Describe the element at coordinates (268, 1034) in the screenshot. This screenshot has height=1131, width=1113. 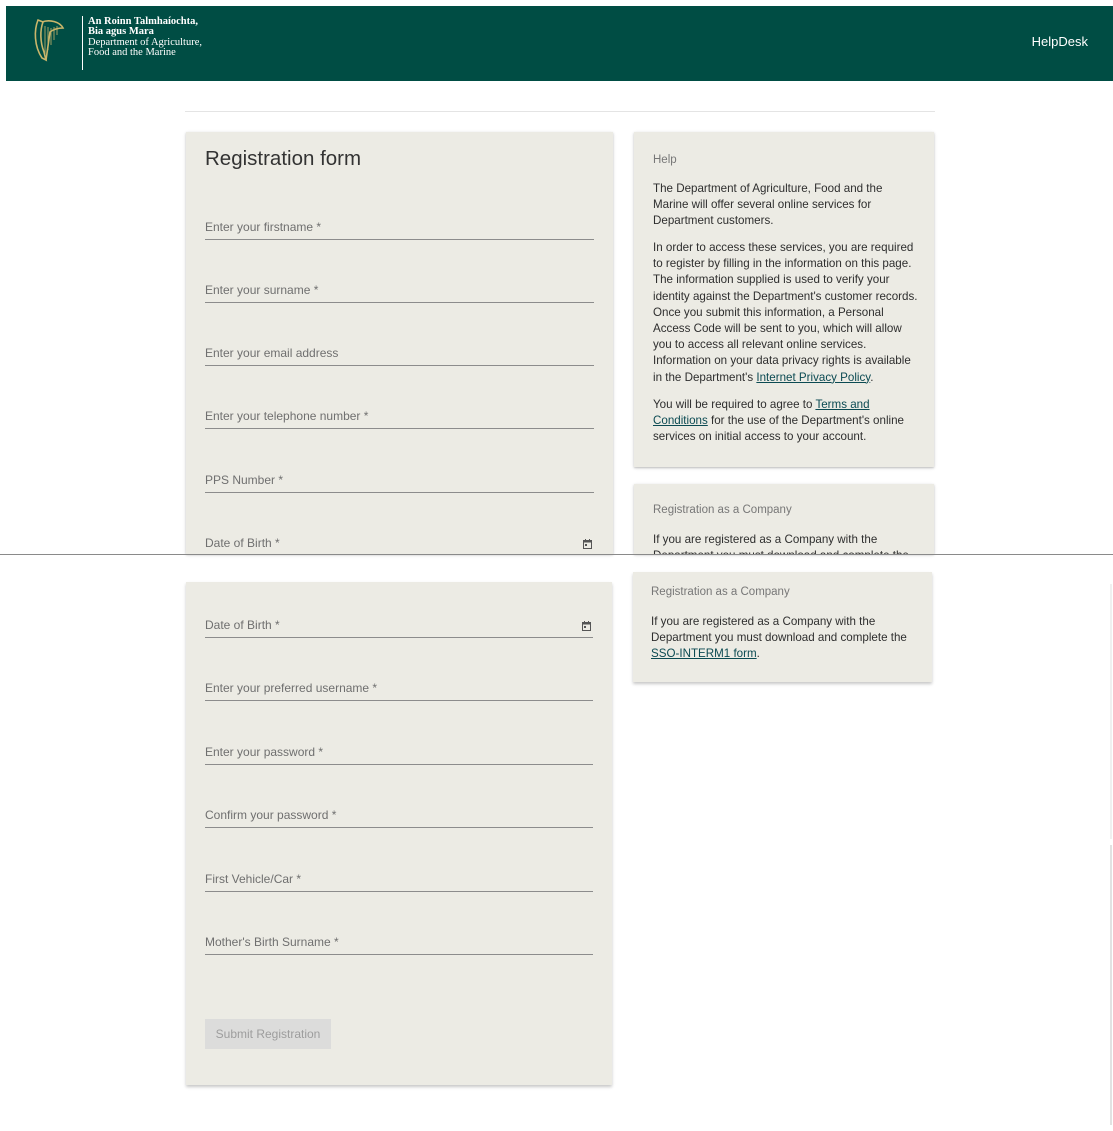
I see `submit-registration-button: Submit Registration` at that location.